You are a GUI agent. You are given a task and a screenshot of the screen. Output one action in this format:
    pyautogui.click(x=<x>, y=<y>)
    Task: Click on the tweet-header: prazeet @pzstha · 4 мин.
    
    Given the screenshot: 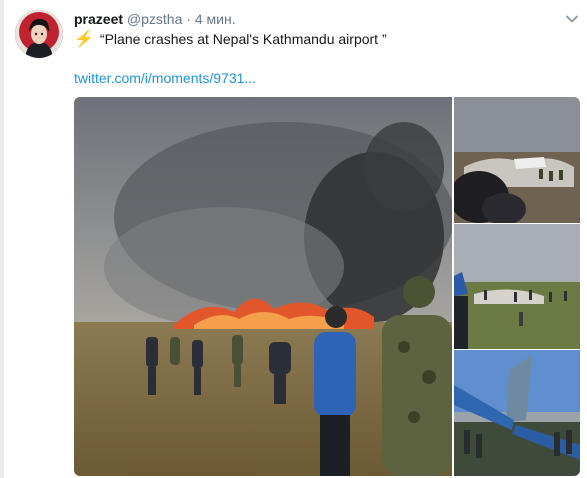 What is the action you would take?
    pyautogui.click(x=155, y=19)
    